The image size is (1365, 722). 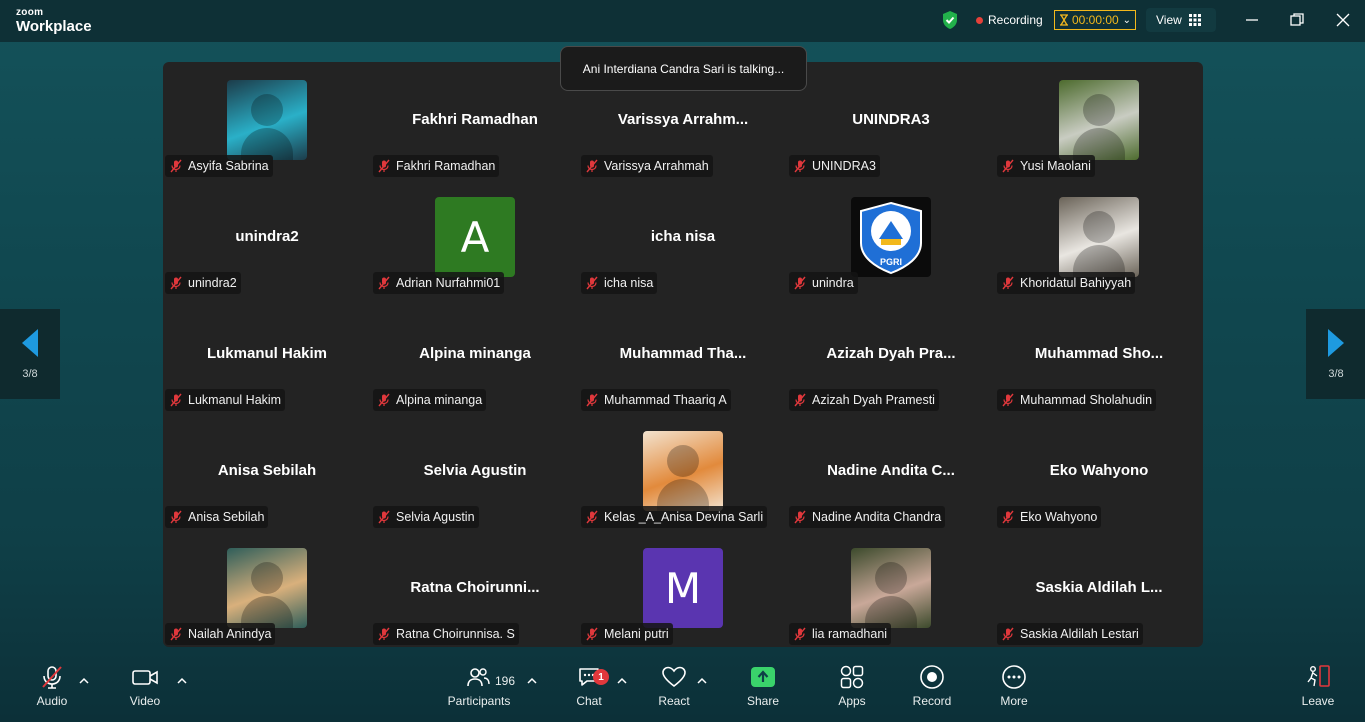 I want to click on next-page-button: 3/8, so click(x=1335, y=354).